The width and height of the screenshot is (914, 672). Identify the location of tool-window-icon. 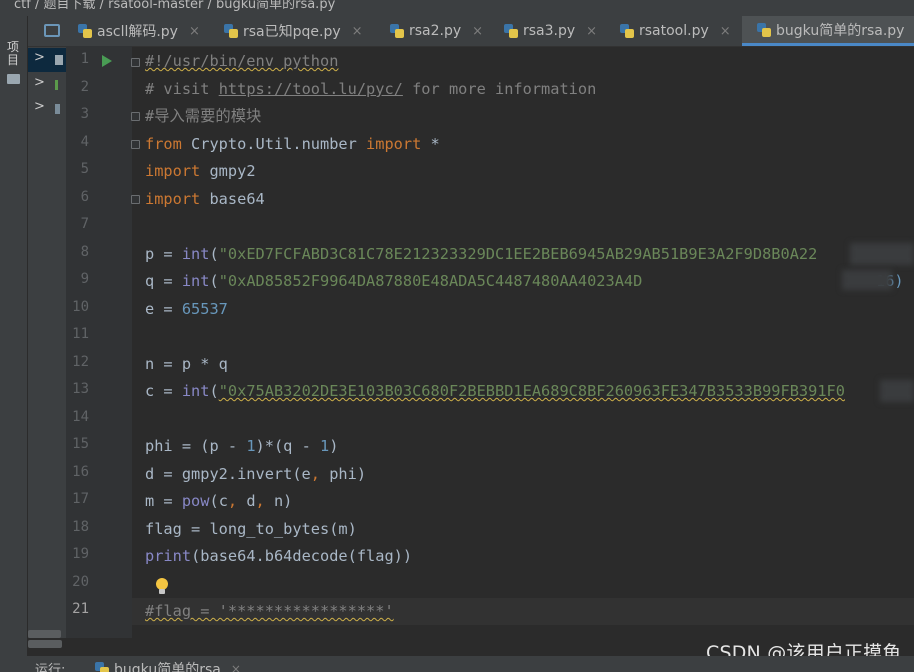
(52, 30).